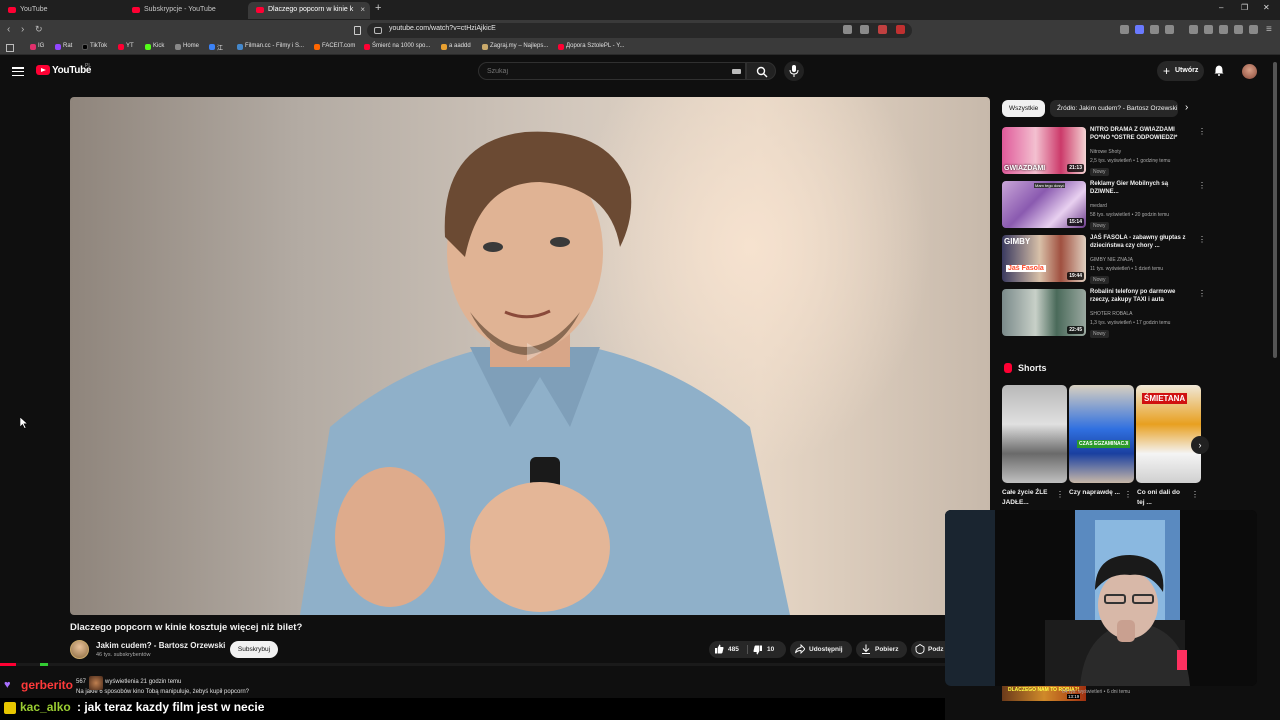 Image resolution: width=1280 pixels, height=720 pixels. Describe the element at coordinates (1098, 206) in the screenshot. I see `recommendation-channel: medard` at that location.